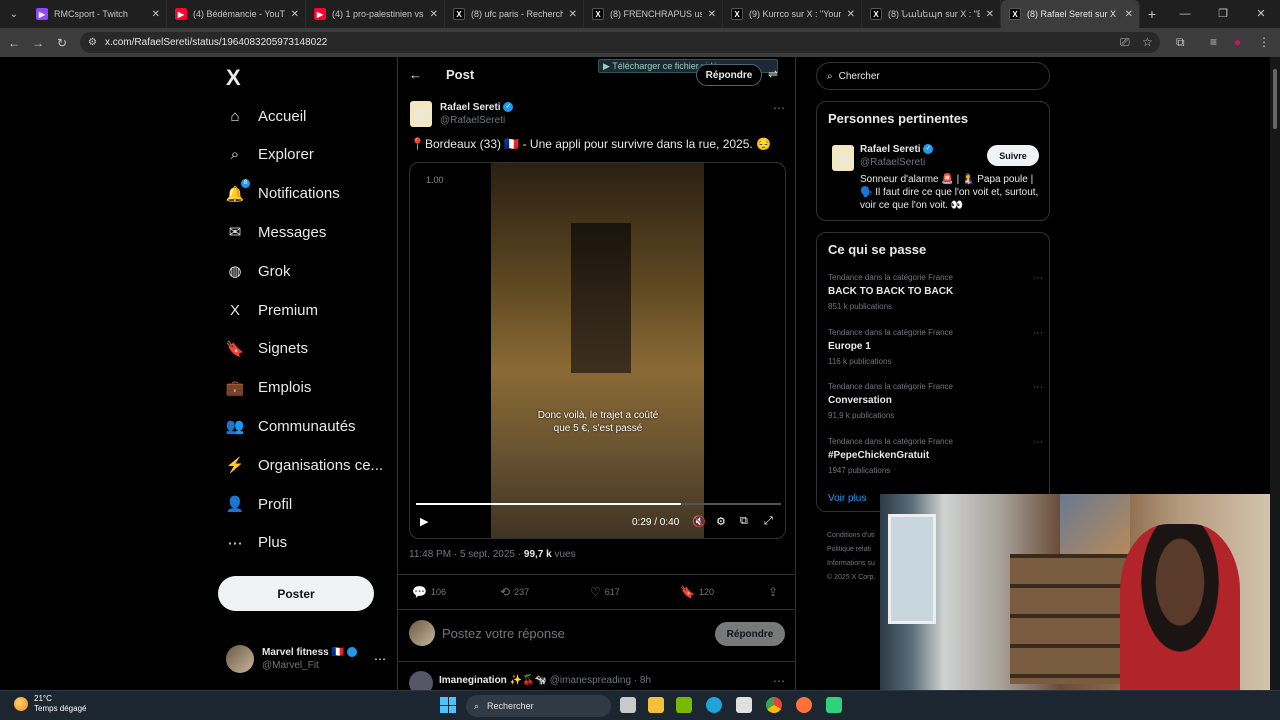 The height and width of the screenshot is (720, 1280). What do you see at coordinates (1125, 42) in the screenshot?
I see `install-app-icon: ⎚` at bounding box center [1125, 42].